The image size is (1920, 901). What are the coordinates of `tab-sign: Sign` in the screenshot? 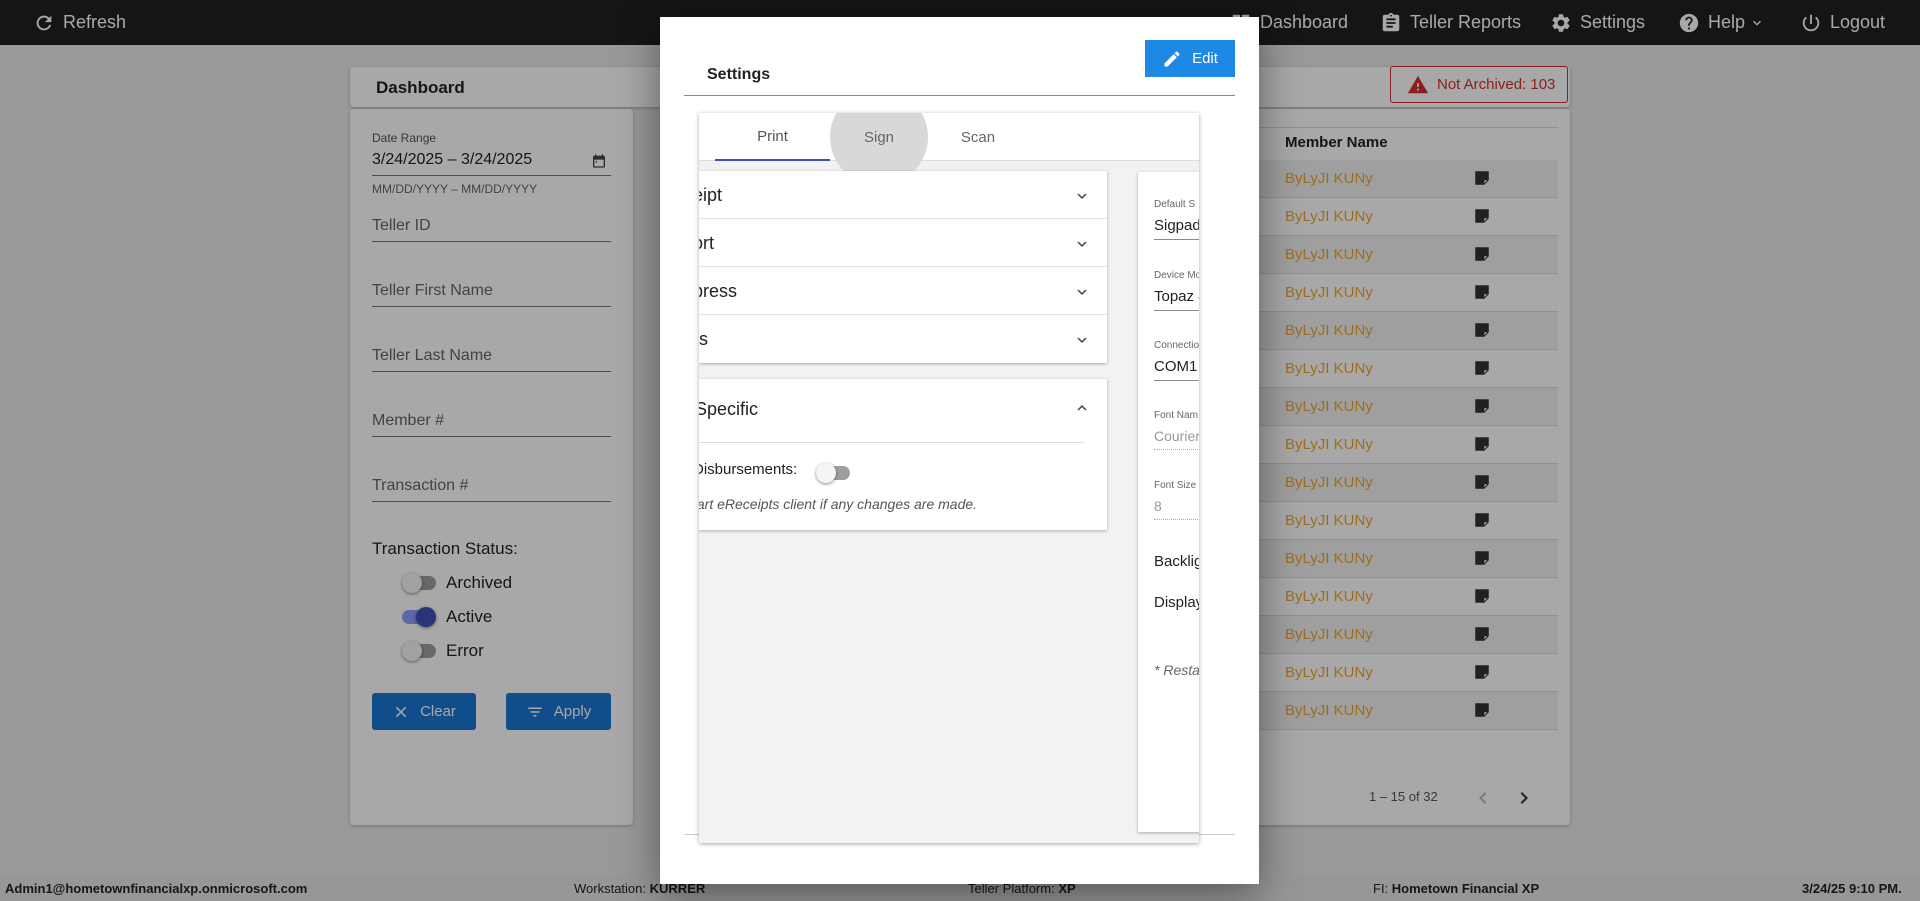 It's located at (879, 149).